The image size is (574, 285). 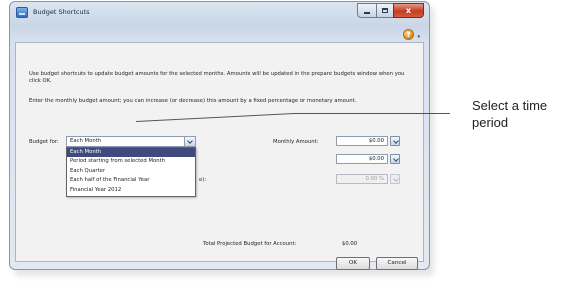 I want to click on budget-for-dropdown-button, so click(x=189, y=141).